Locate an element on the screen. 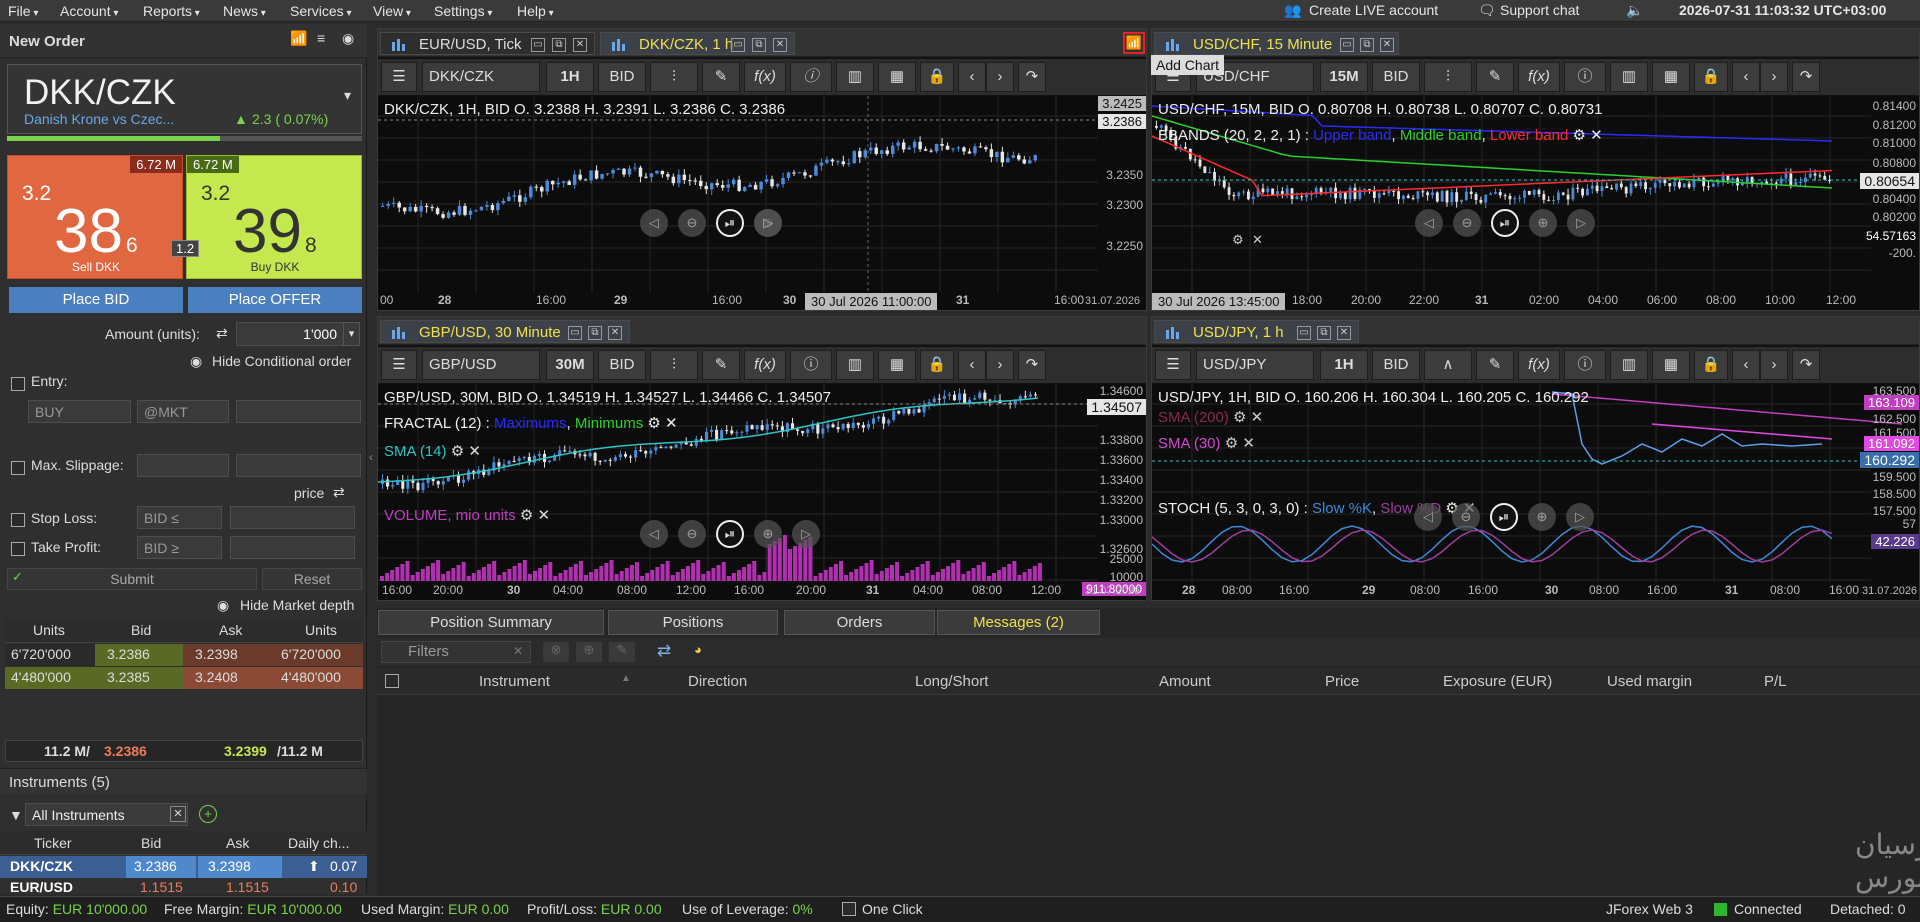 The height and width of the screenshot is (922, 1920). sort-icon: ▲ is located at coordinates (626, 678).